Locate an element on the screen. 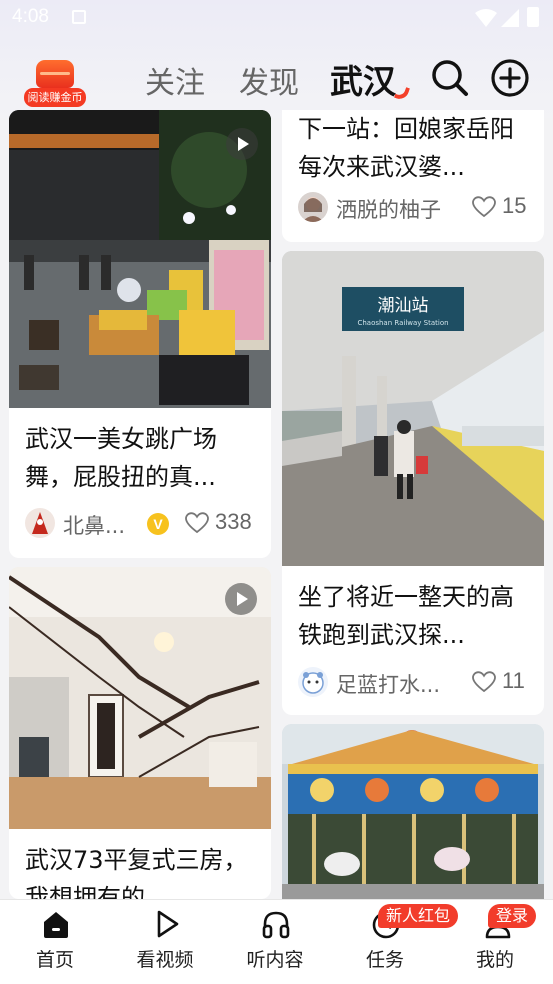 This screenshot has height=984, width=553. tab-discover: 发现 is located at coordinates (269, 80).